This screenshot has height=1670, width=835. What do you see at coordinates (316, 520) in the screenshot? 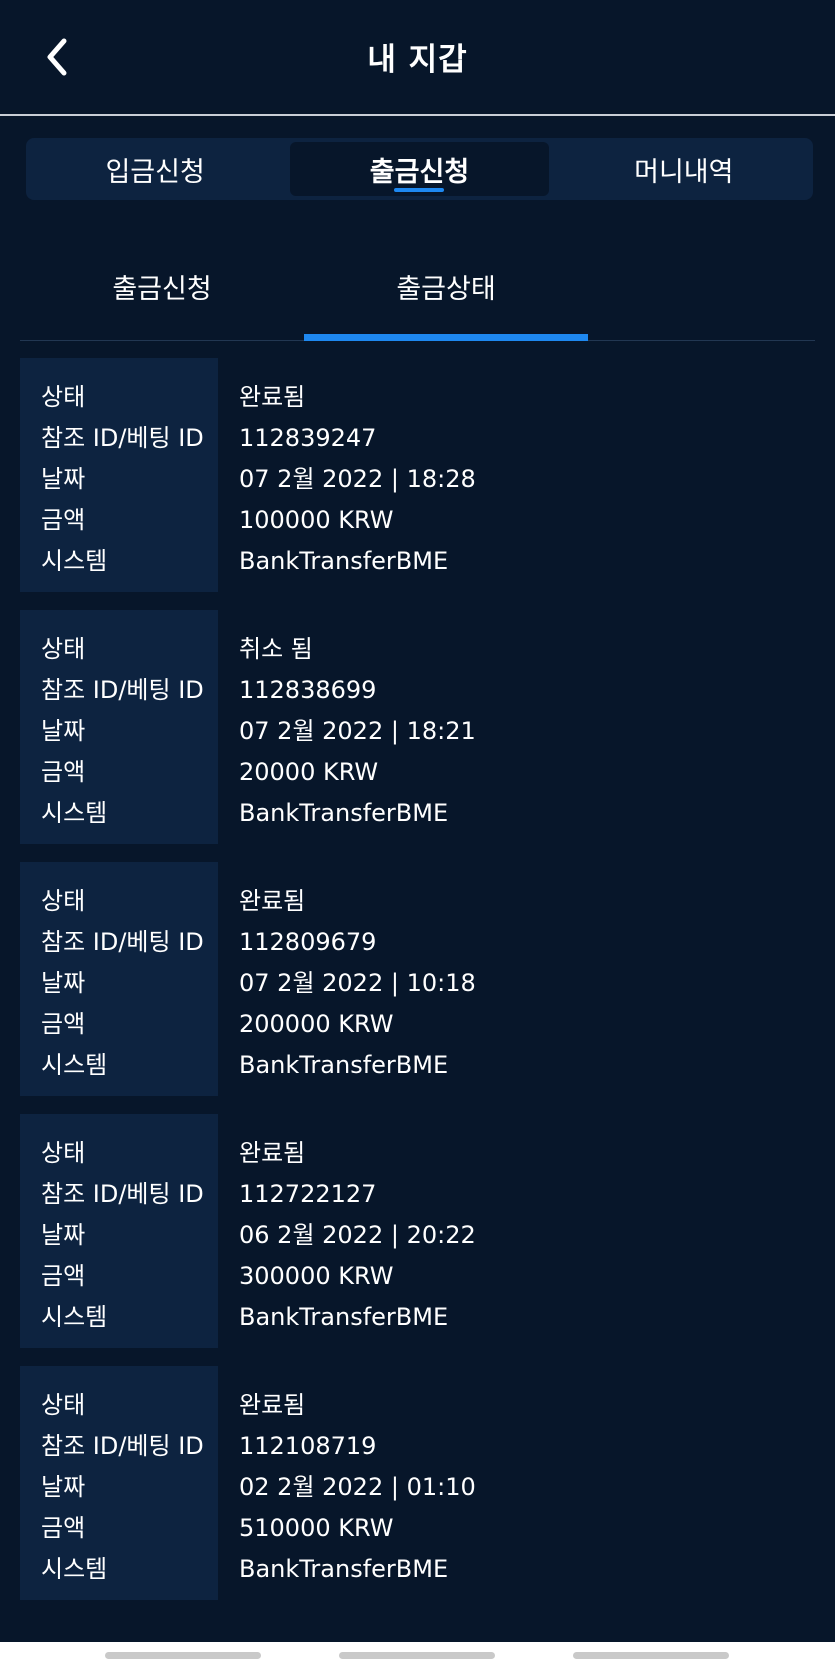
I see `field-value-amount: 100000 KRW` at bounding box center [316, 520].